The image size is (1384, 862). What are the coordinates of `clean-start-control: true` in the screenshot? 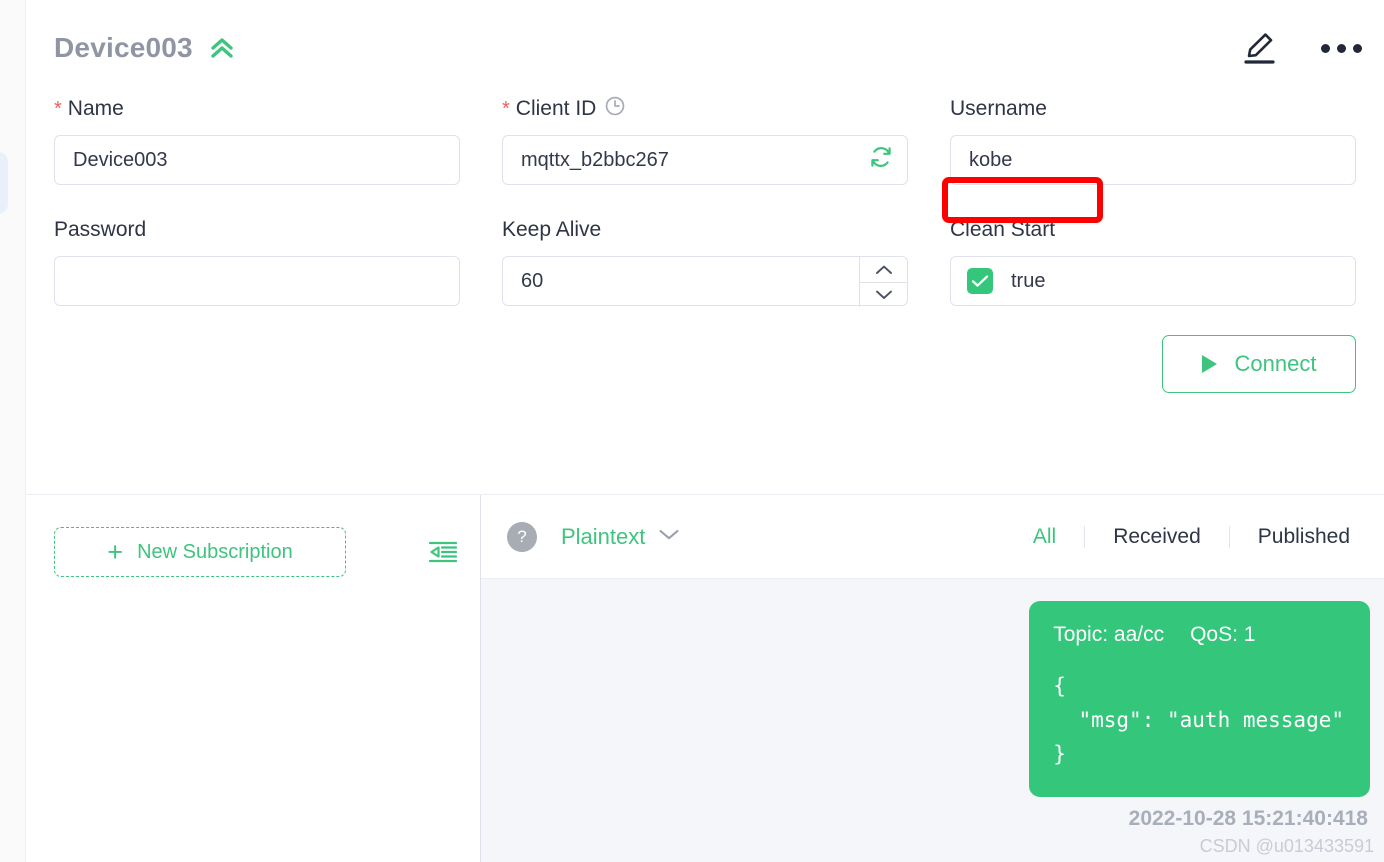 It's located at (1153, 281).